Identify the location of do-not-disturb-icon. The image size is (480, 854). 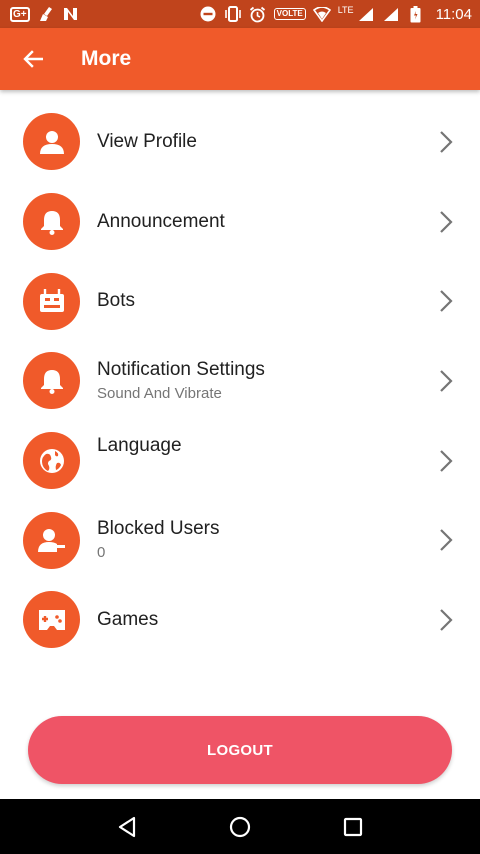
(208, 14).